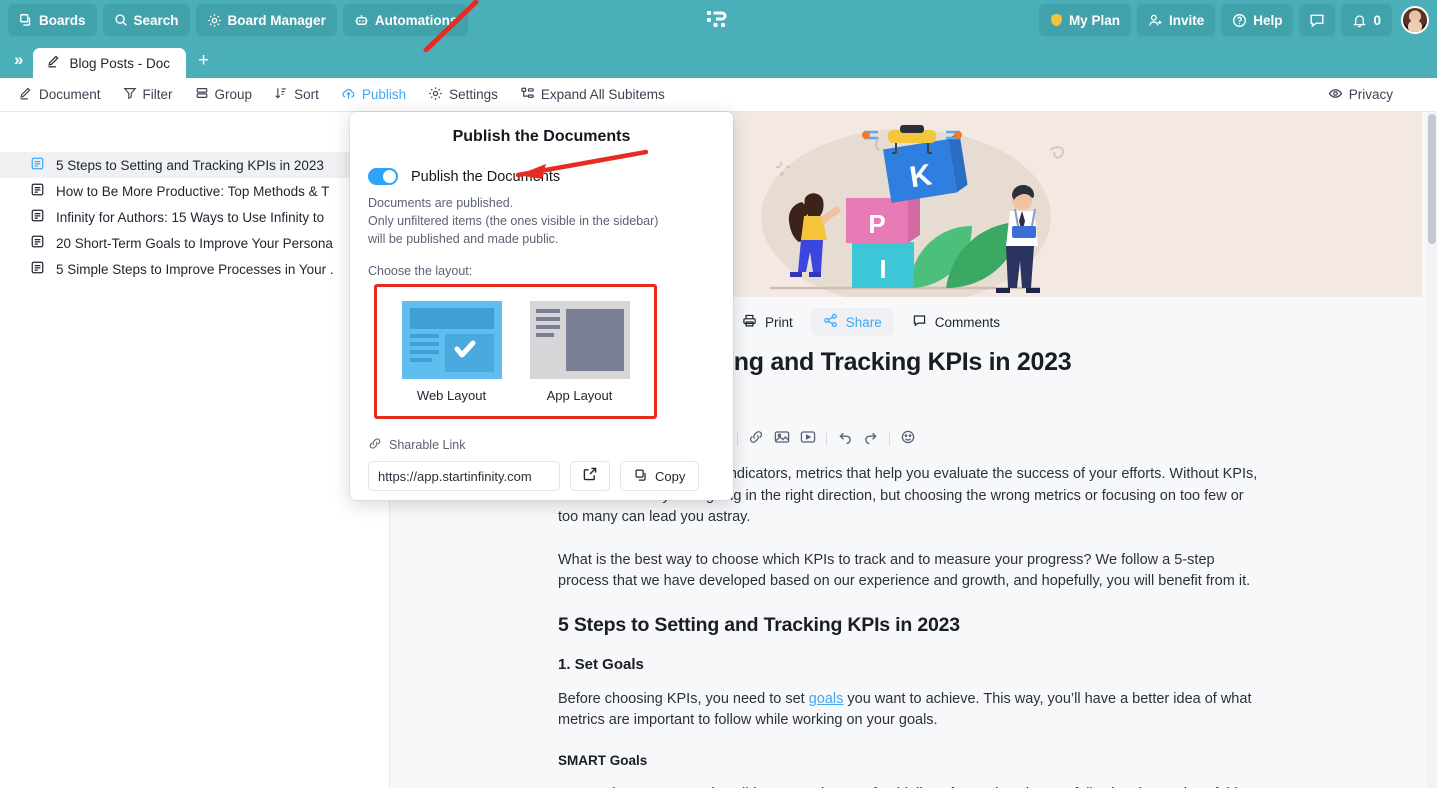 This screenshot has width=1437, height=788. I want to click on vertical-scrollbar, so click(1432, 450).